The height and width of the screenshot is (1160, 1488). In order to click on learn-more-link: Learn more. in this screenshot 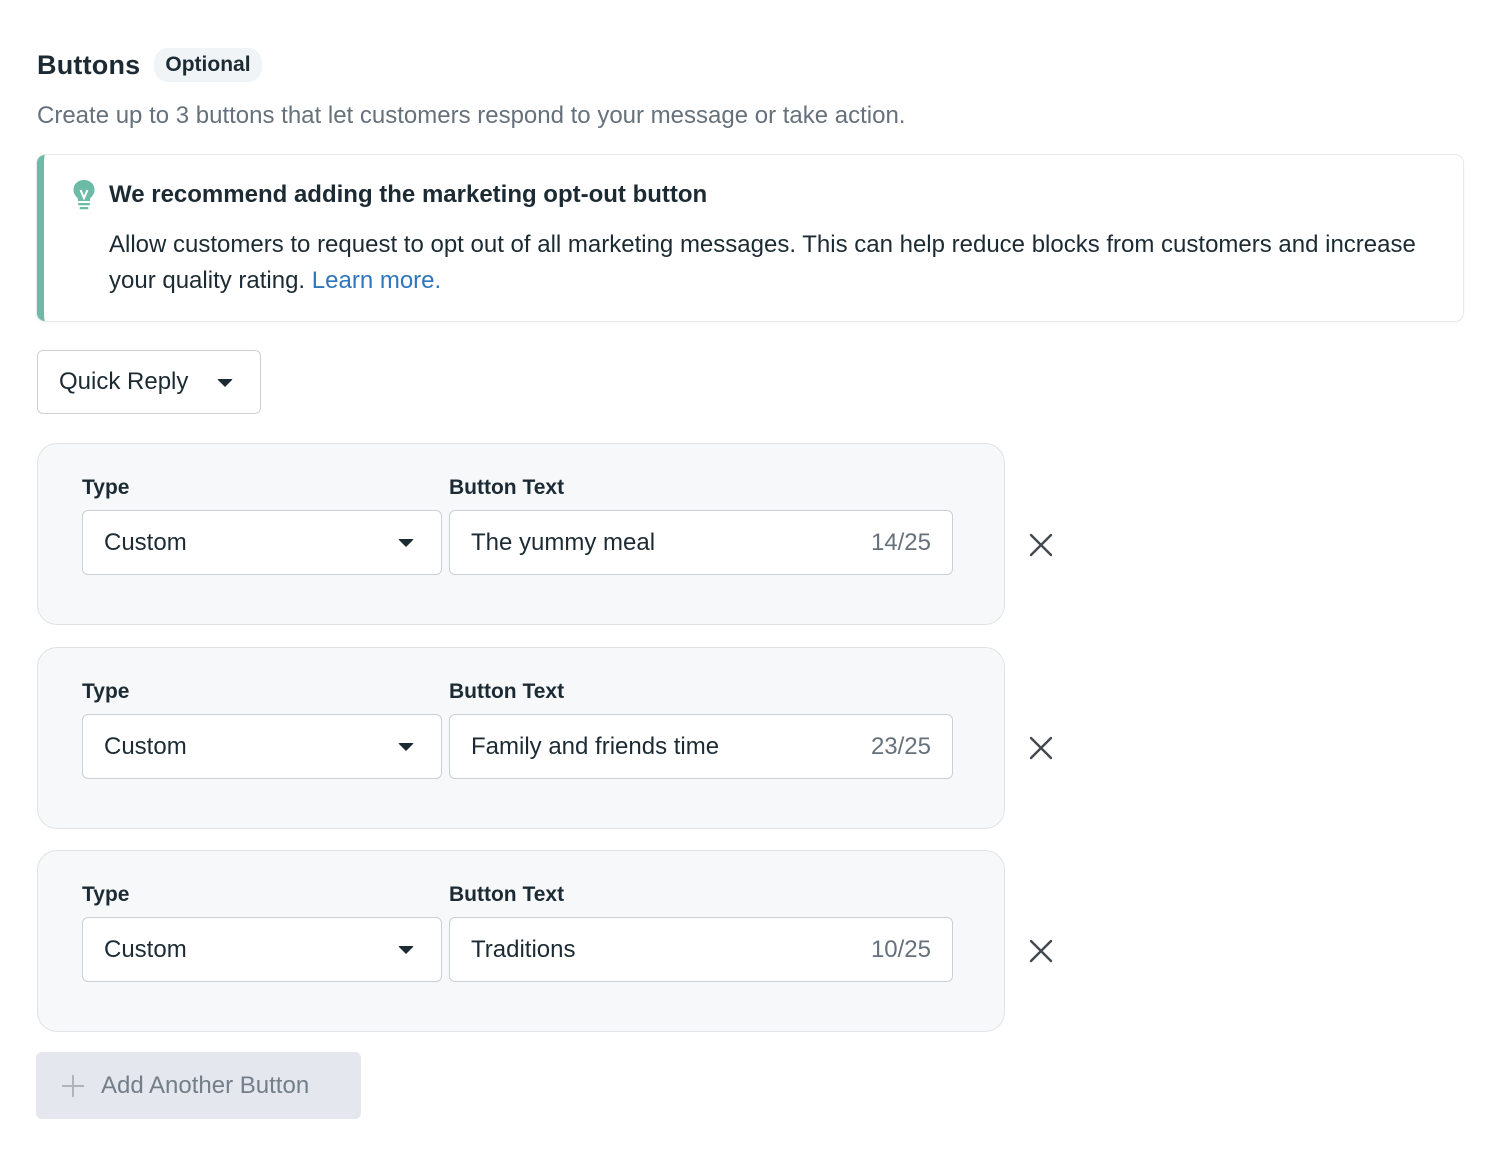, I will do `click(376, 280)`.